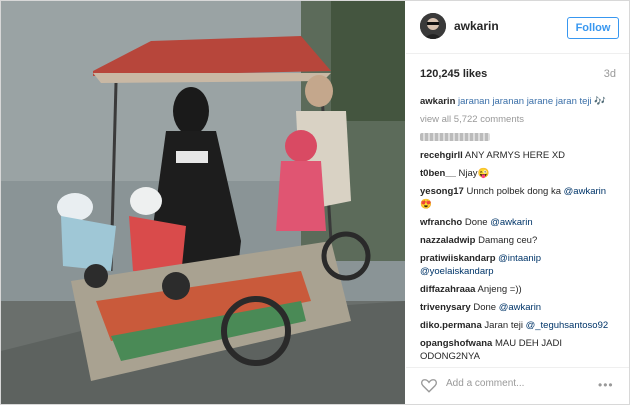  What do you see at coordinates (442, 191) in the screenshot?
I see `comment-username: yesong17` at bounding box center [442, 191].